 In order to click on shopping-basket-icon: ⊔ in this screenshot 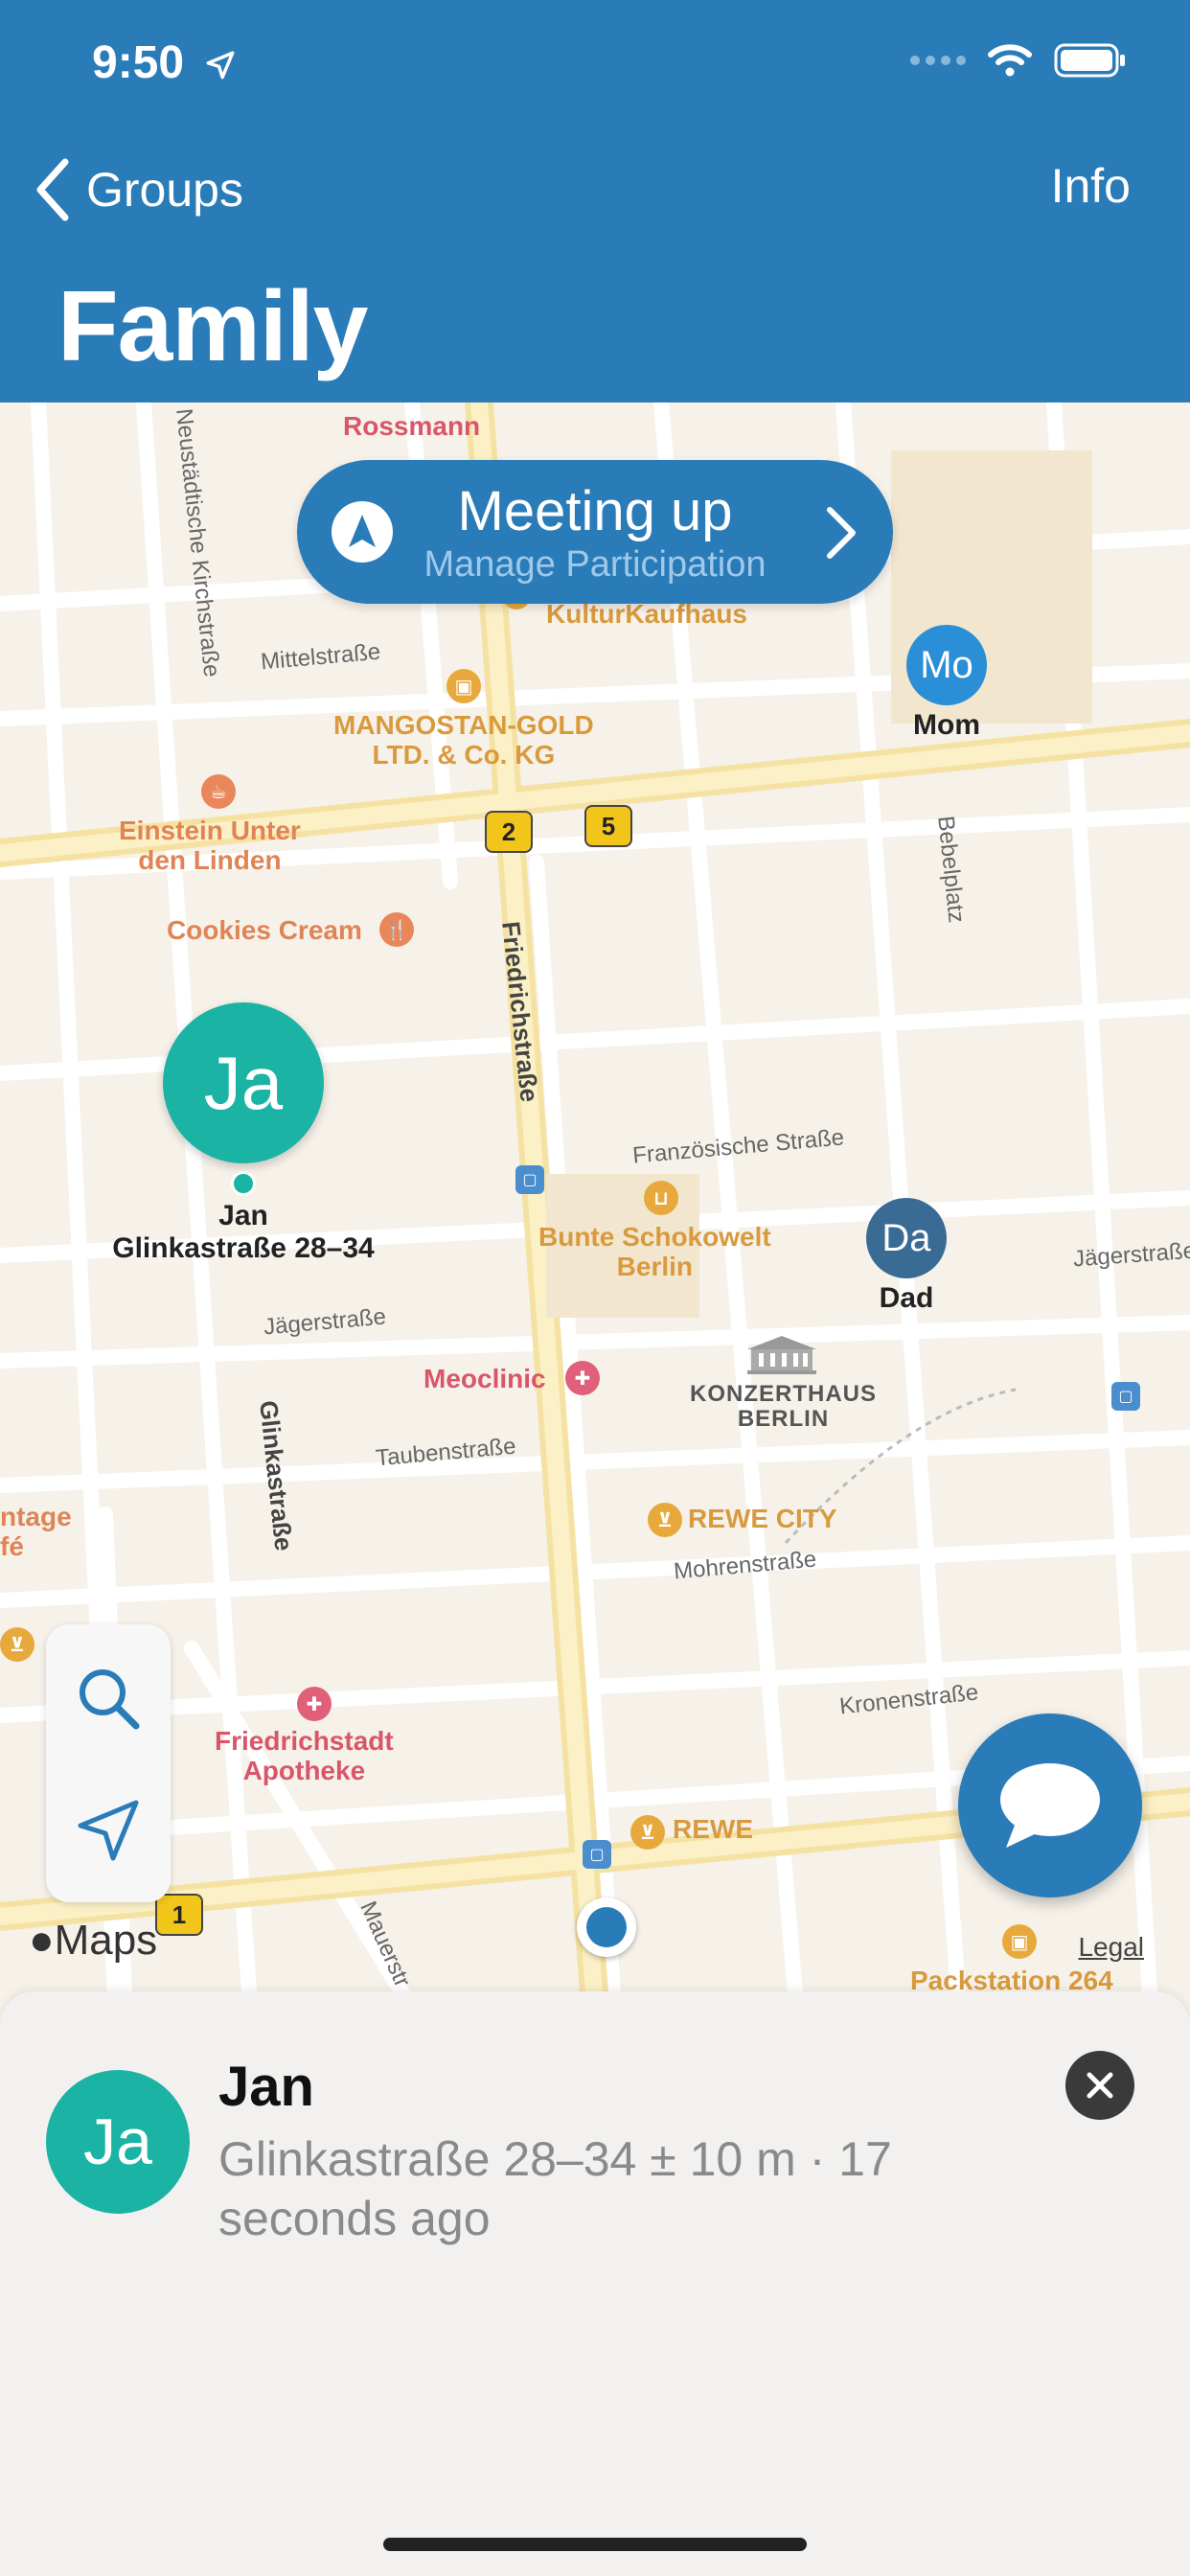, I will do `click(661, 1198)`.